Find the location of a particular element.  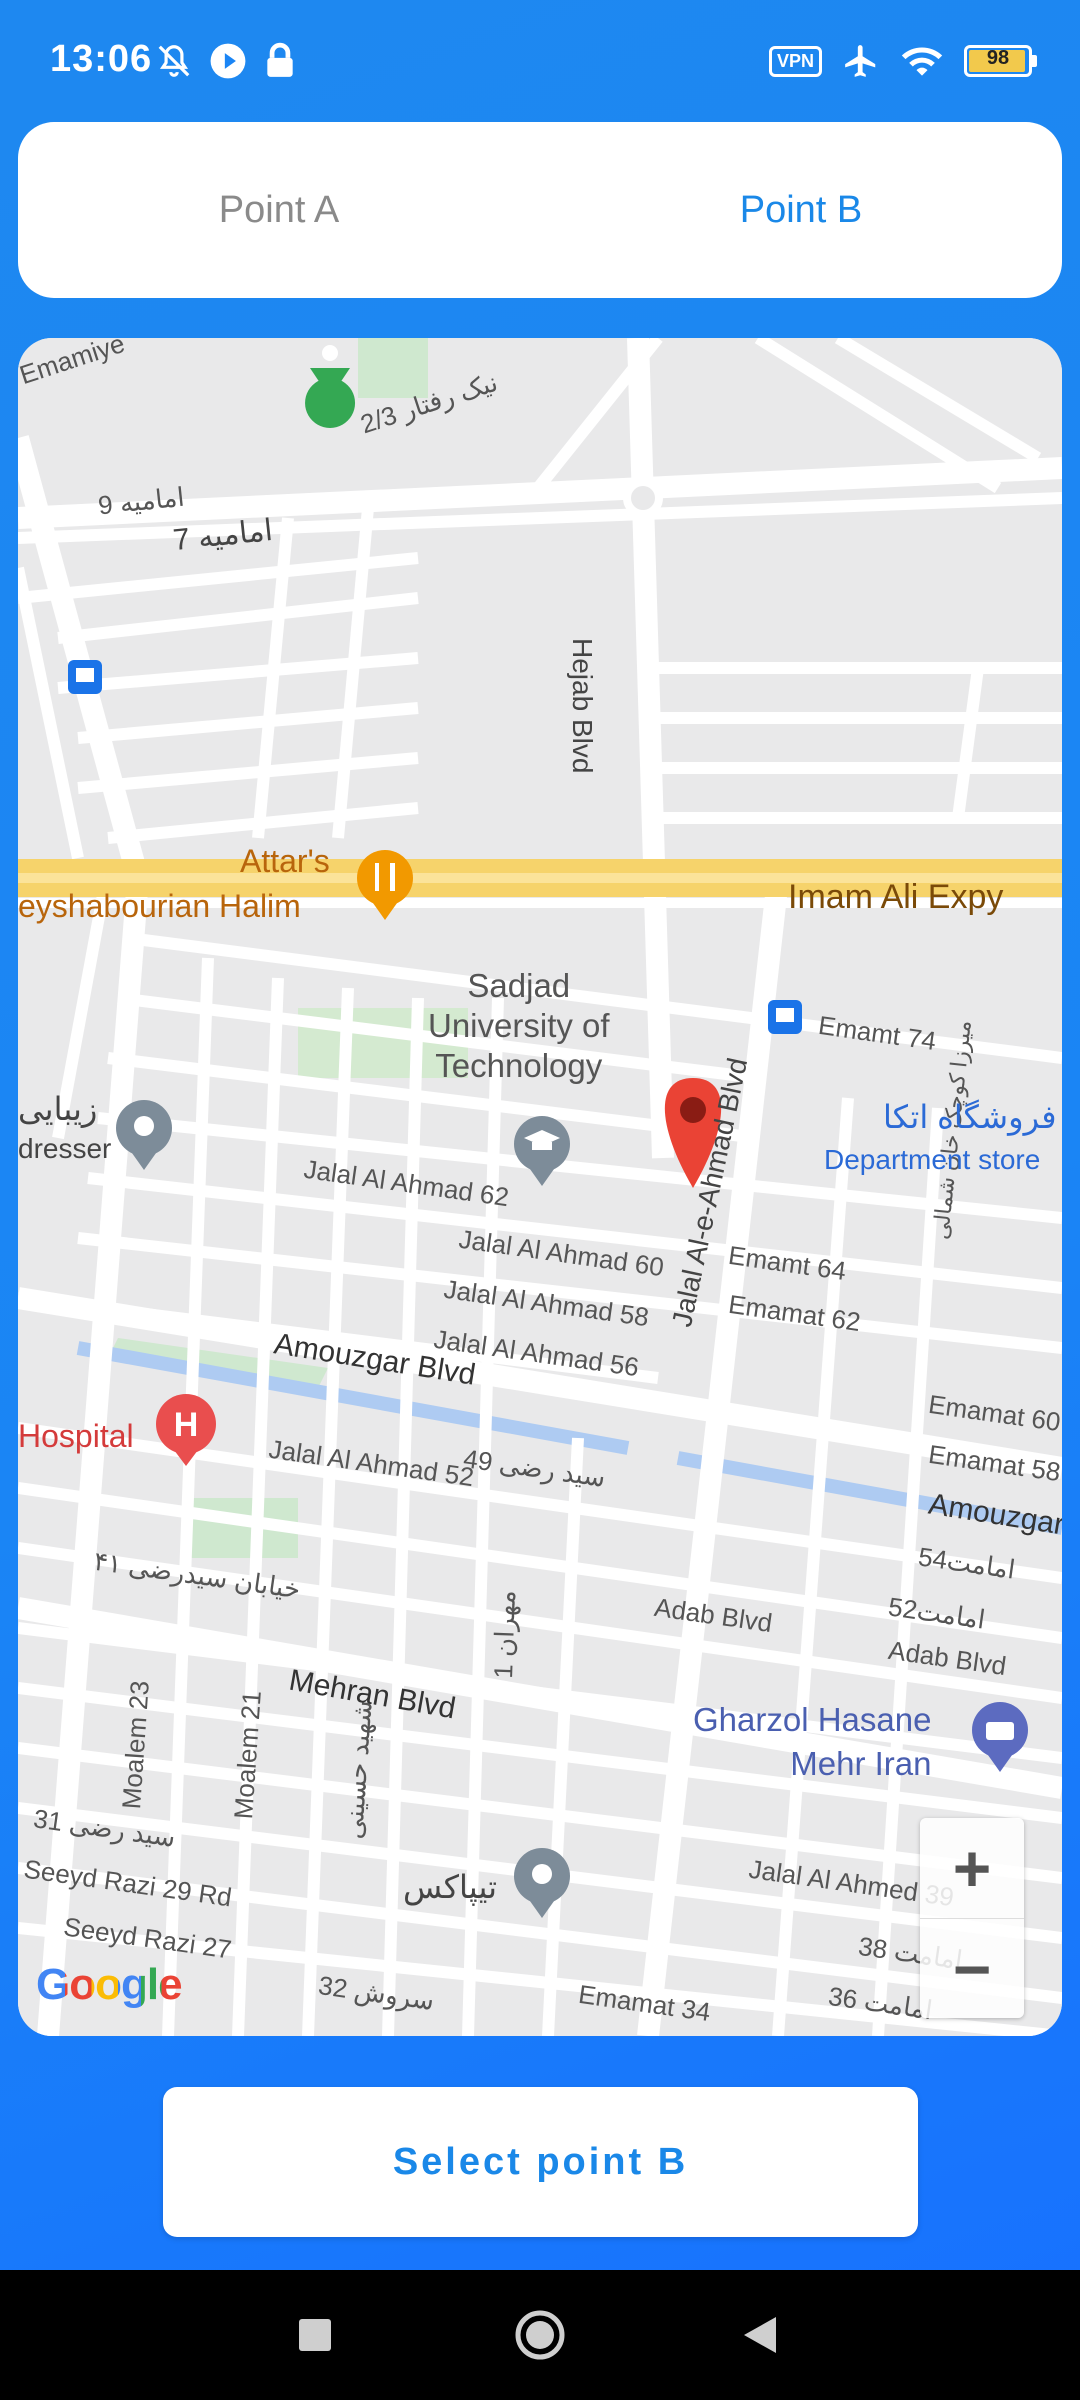

tab-point-b: Point B is located at coordinates (801, 210).